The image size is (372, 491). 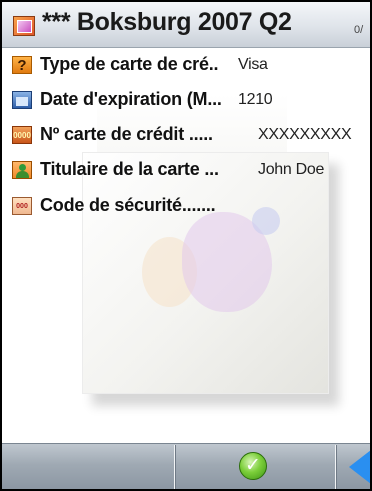 I want to click on question-icon: ?, so click(x=22, y=65).